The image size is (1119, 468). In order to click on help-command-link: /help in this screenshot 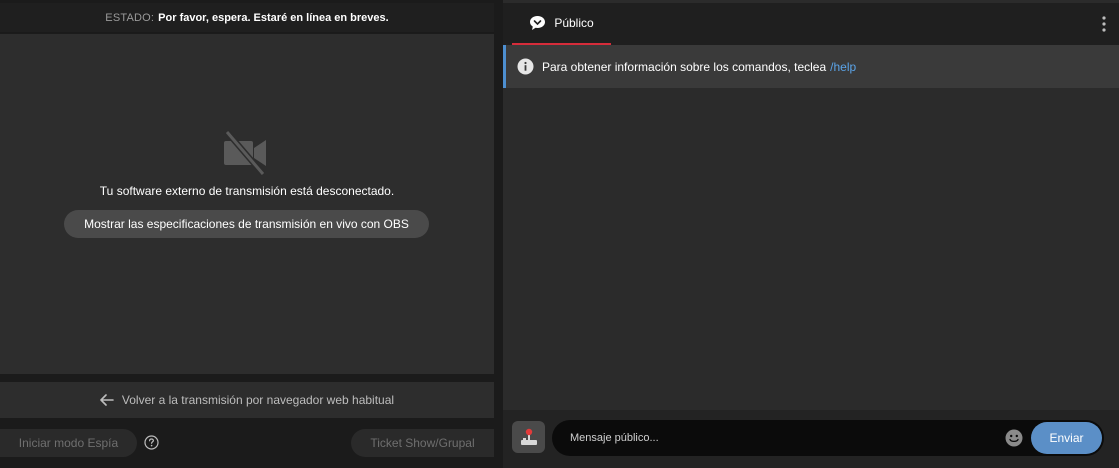, I will do `click(843, 67)`.